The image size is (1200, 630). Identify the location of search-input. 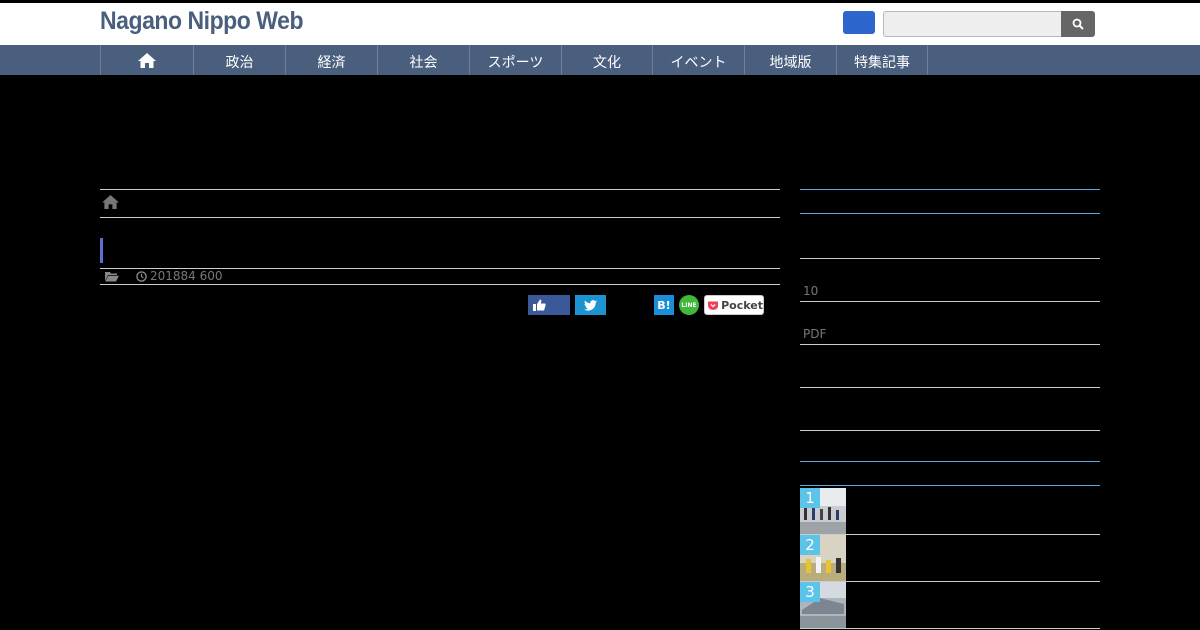
(972, 24).